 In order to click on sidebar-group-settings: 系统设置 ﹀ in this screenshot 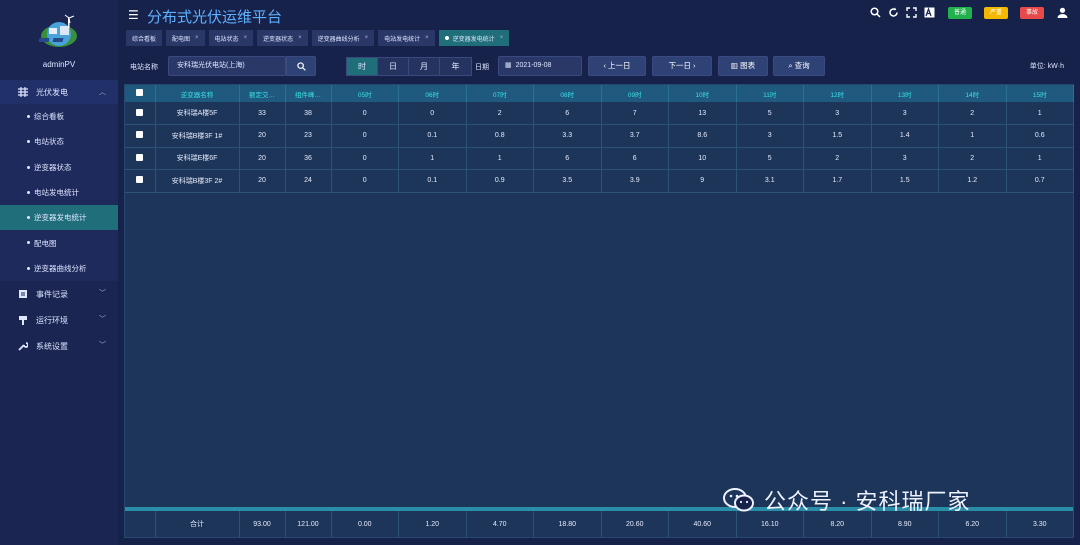, I will do `click(59, 346)`.